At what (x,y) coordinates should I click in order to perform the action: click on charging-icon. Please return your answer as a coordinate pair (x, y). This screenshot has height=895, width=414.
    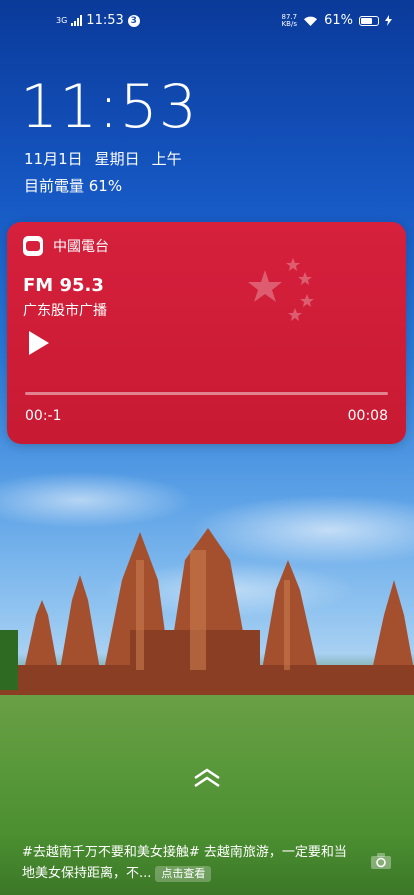
    Looking at the image, I should click on (388, 20).